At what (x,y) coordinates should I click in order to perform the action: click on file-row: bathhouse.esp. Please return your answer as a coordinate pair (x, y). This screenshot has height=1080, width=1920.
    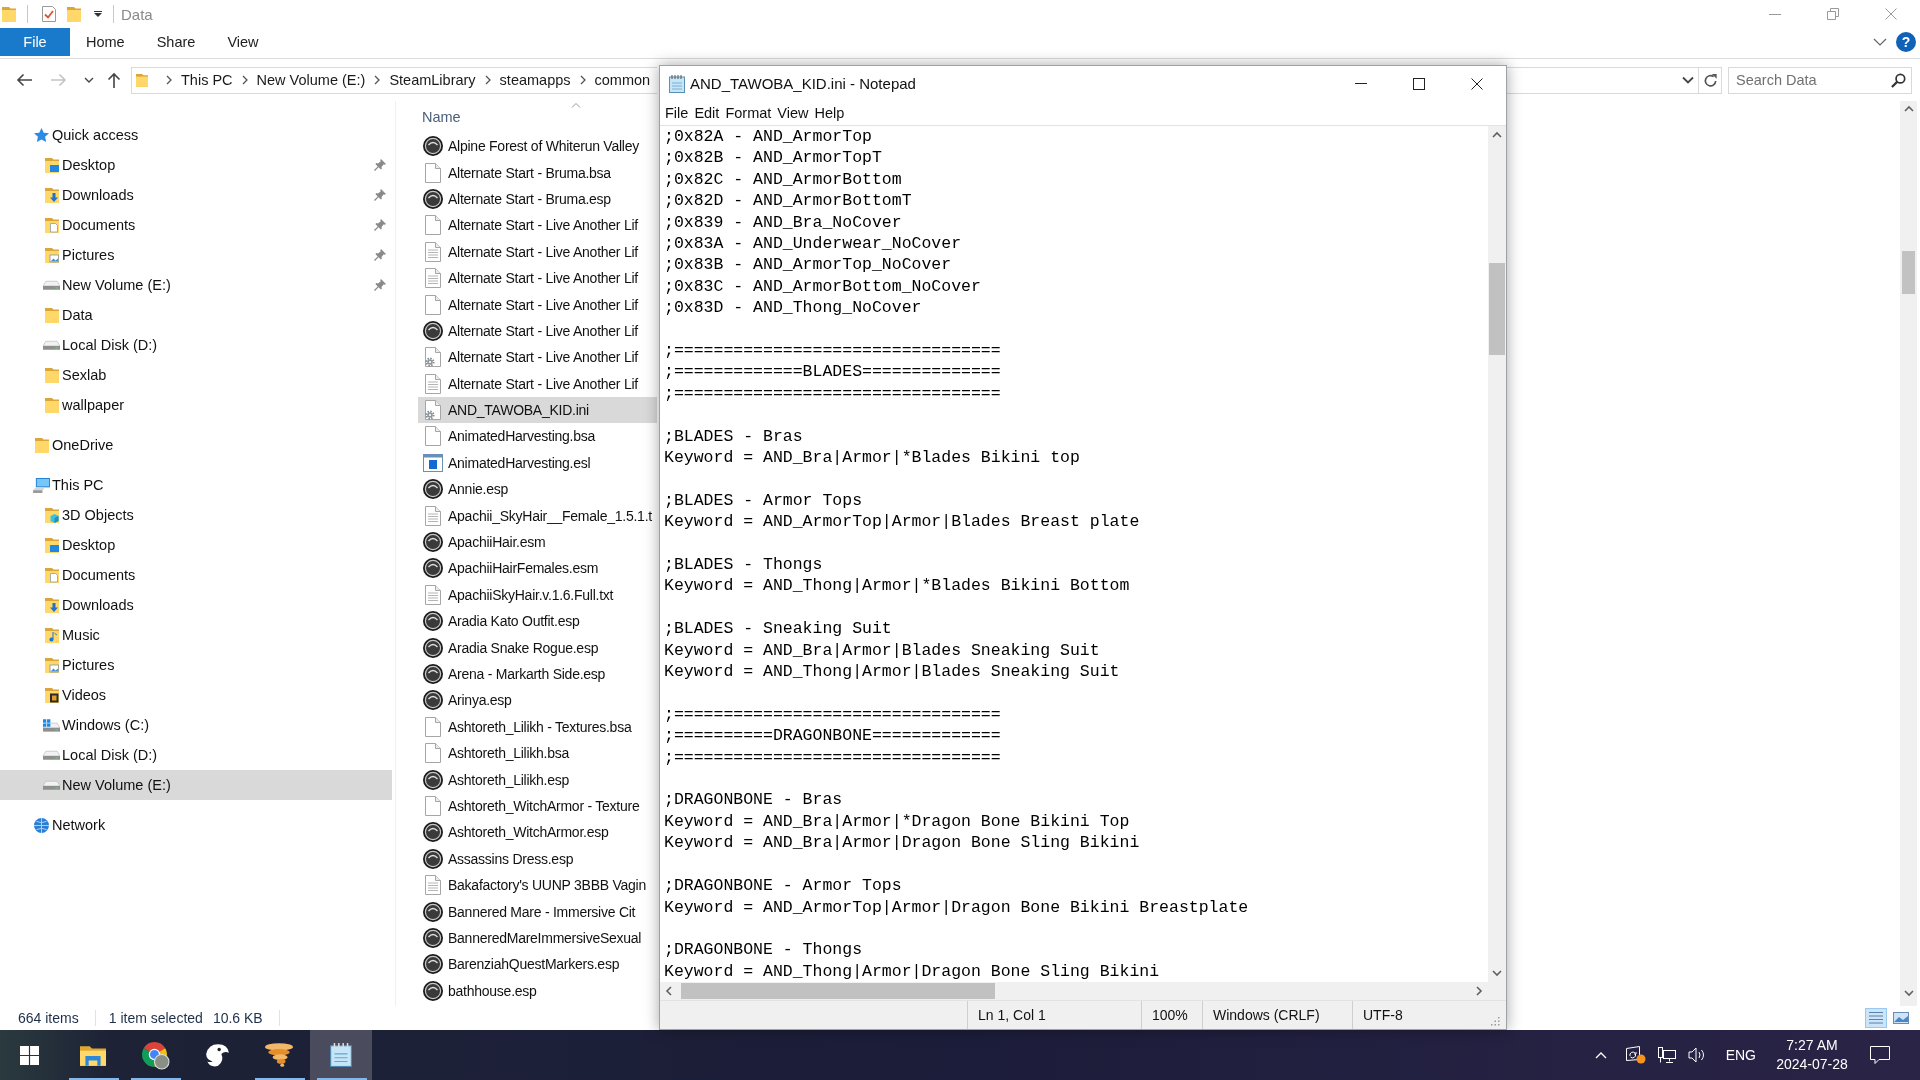
    Looking at the image, I should click on (537, 990).